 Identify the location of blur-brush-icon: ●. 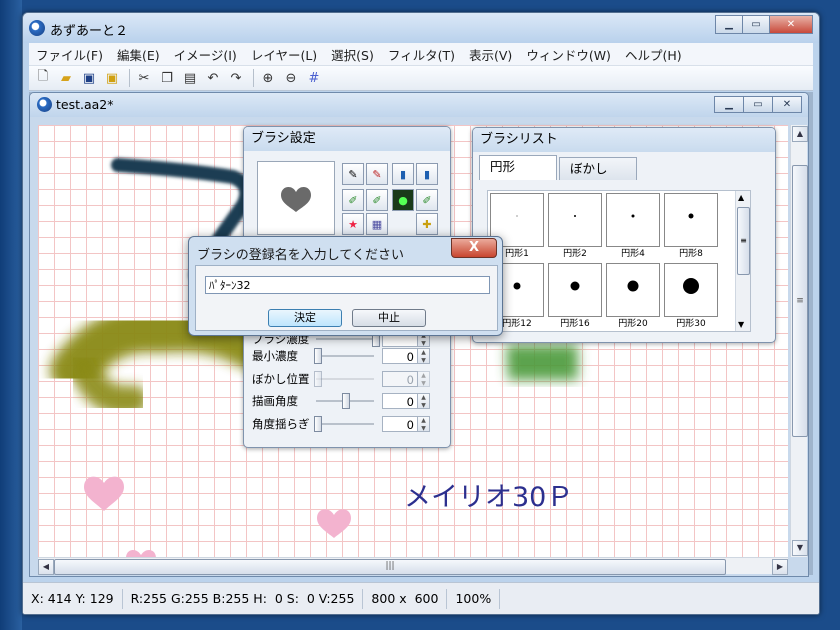
(403, 200).